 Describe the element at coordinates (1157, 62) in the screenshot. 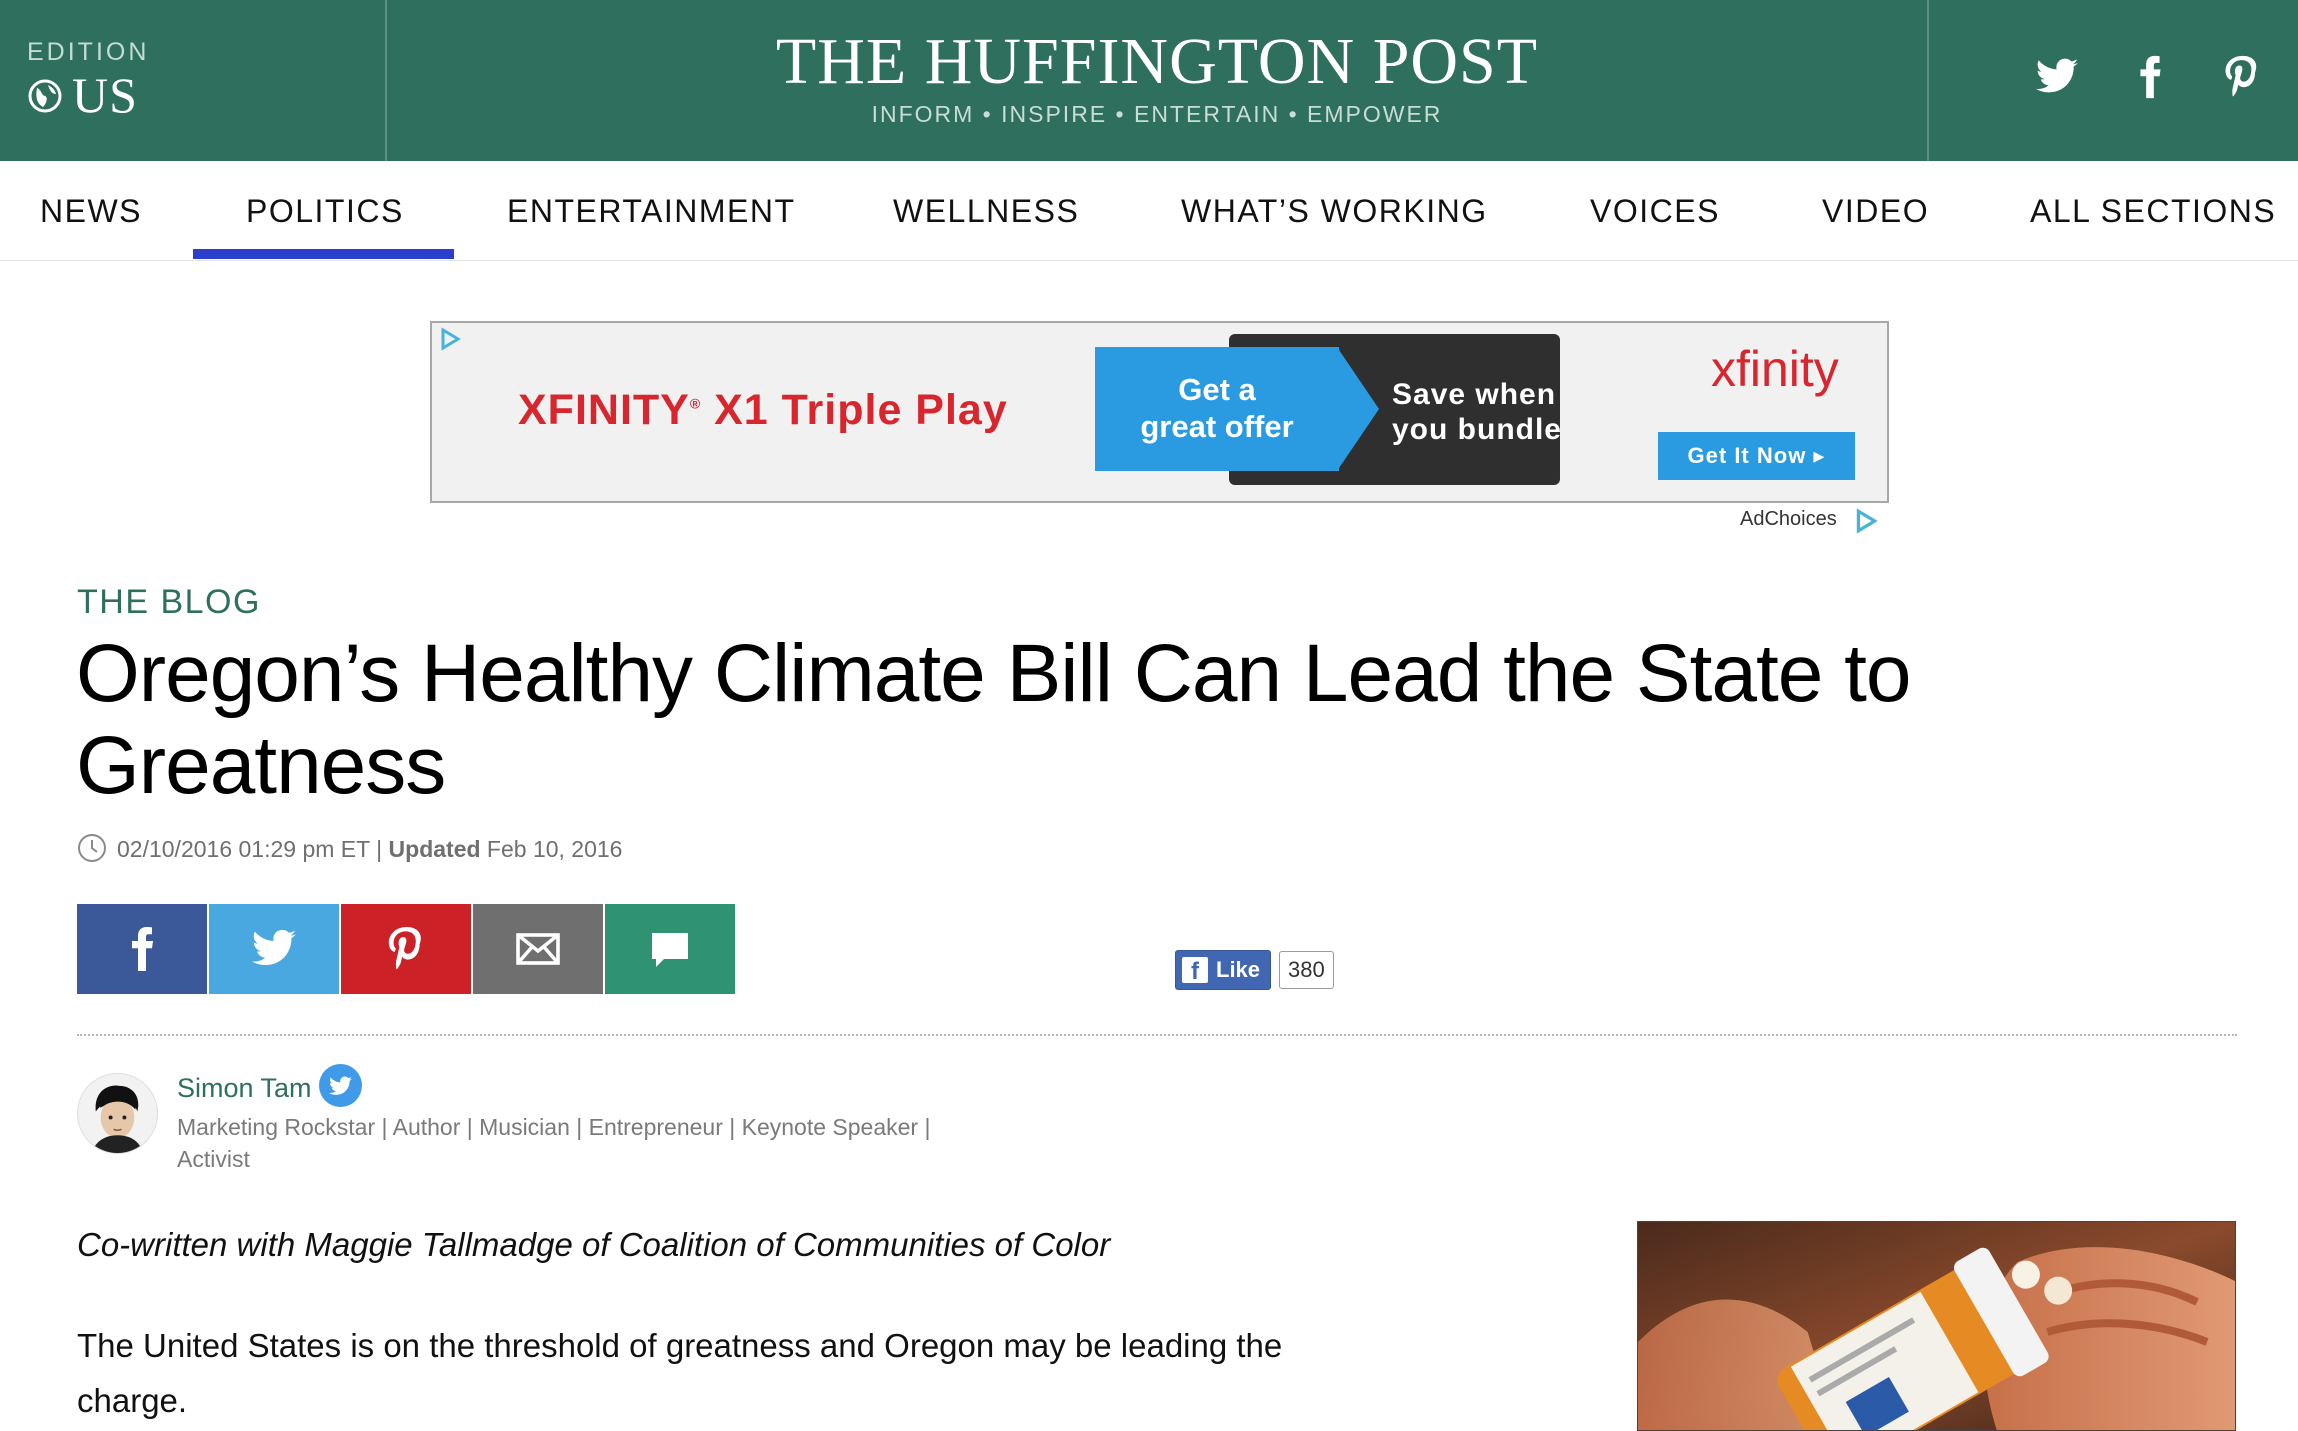

I see `site-logo: THE HUFFINGTON POST` at that location.